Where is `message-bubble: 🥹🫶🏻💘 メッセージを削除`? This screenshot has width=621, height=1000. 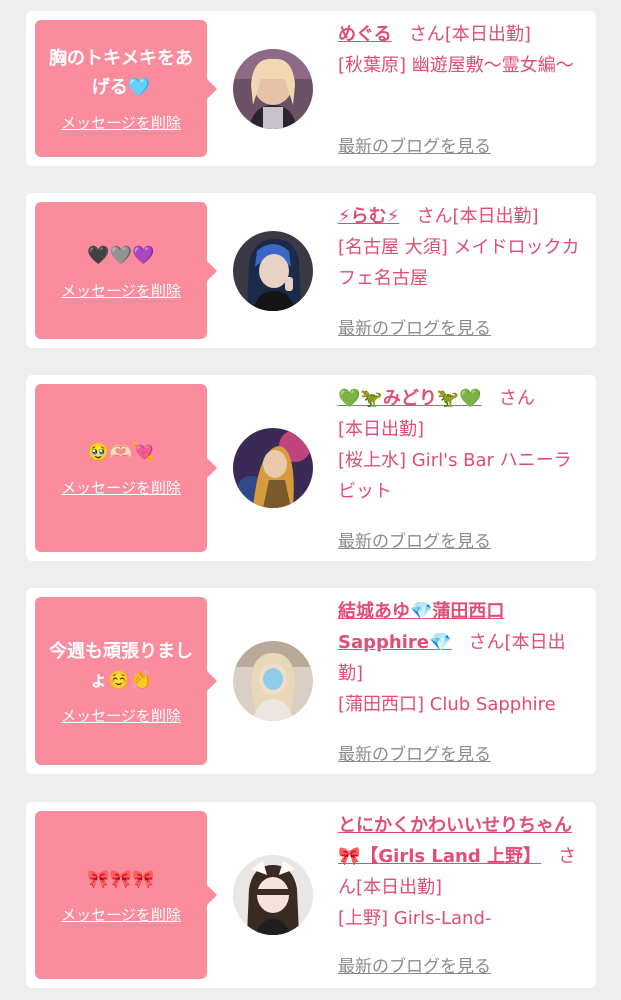 message-bubble: 🥹🫶🏻💘 メッセージを削除 is located at coordinates (126, 468).